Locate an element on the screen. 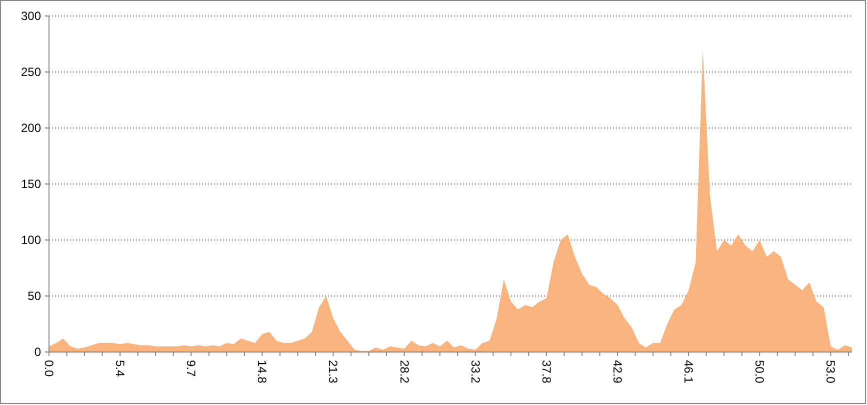 The height and width of the screenshot is (405, 867). x-tick-label: 33.2 is located at coordinates (475, 372).